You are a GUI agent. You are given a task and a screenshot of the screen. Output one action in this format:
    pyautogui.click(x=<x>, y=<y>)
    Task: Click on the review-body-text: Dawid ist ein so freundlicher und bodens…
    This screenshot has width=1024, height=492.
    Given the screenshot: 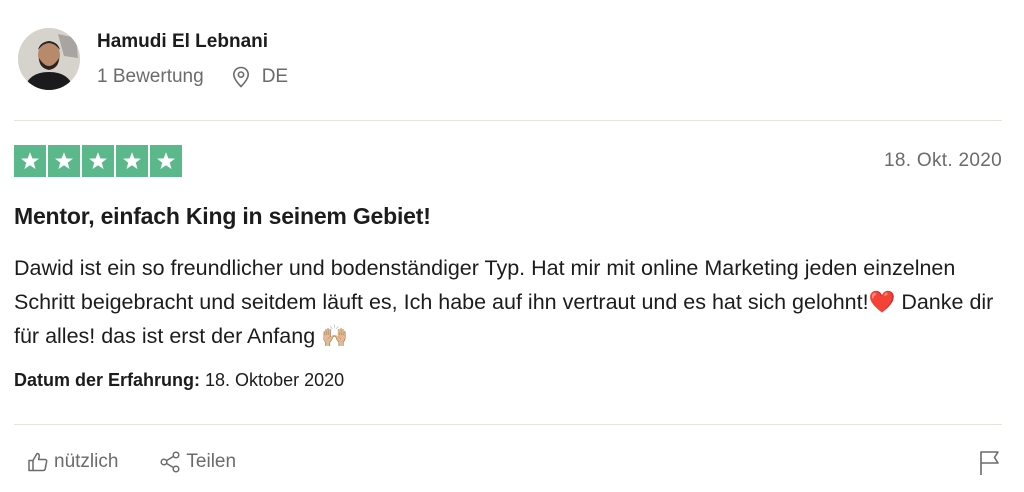 What is the action you would take?
    pyautogui.click(x=485, y=285)
    